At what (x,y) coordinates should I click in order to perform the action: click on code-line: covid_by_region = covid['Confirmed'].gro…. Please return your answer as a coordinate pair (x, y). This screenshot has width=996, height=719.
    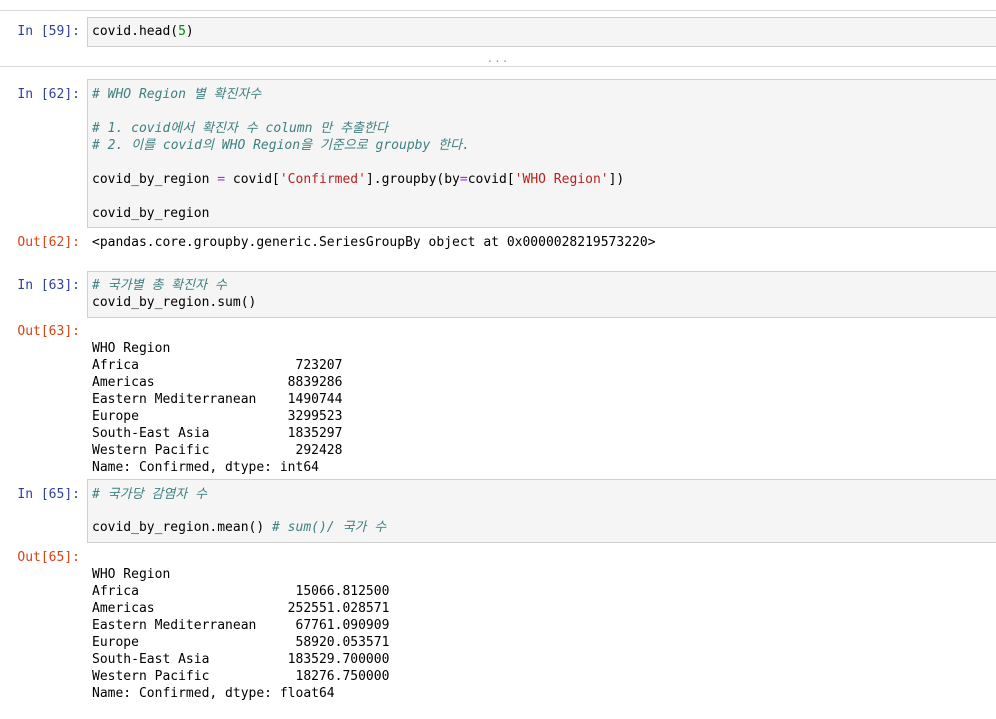
    Looking at the image, I should click on (358, 179).